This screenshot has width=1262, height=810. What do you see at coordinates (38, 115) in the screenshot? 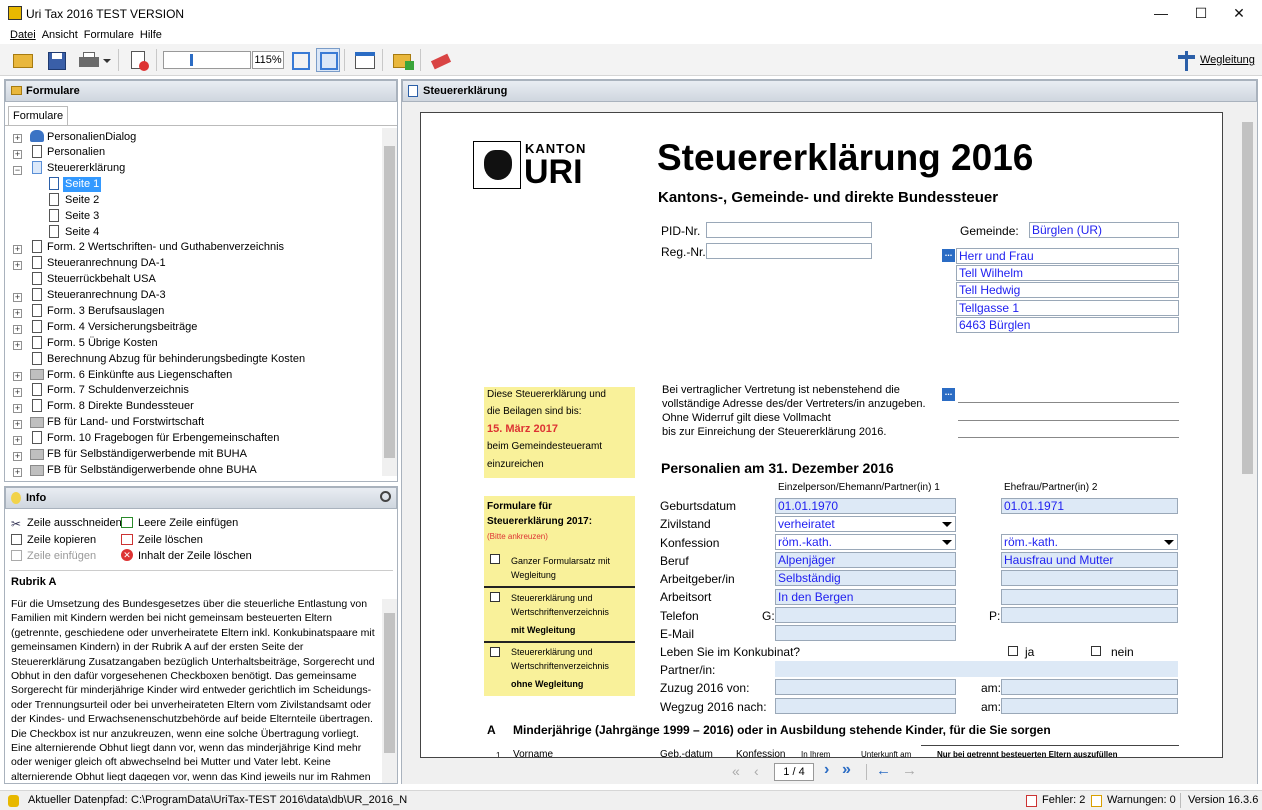
I see `tab-formulare: Formulare` at bounding box center [38, 115].